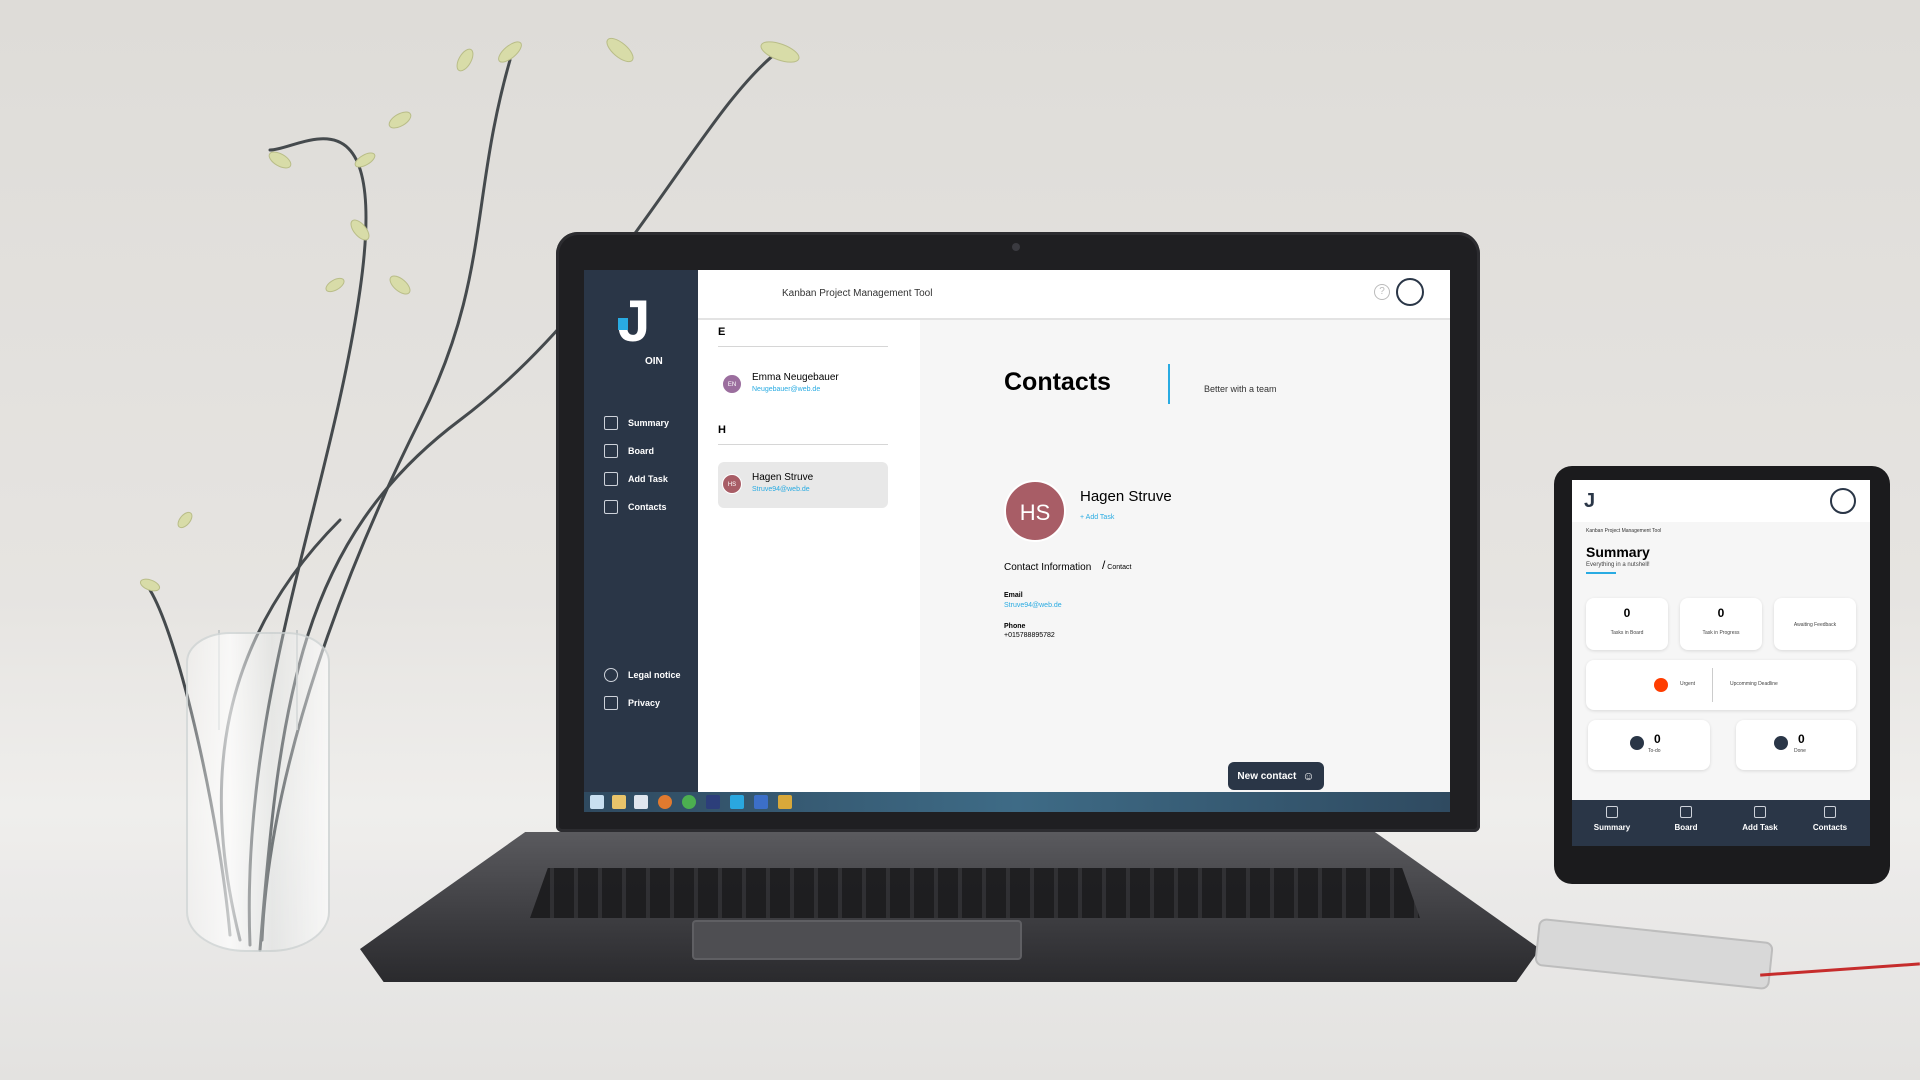  I want to click on sidebar-item-board: Board, so click(629, 451).